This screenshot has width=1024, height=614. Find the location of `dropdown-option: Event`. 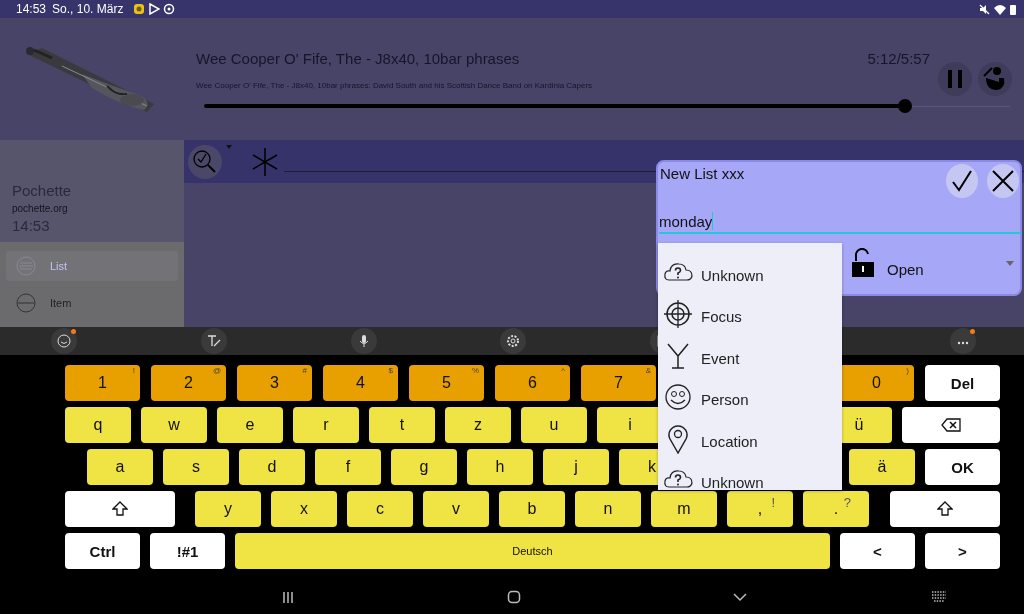

dropdown-option: Event is located at coordinates (750, 350).